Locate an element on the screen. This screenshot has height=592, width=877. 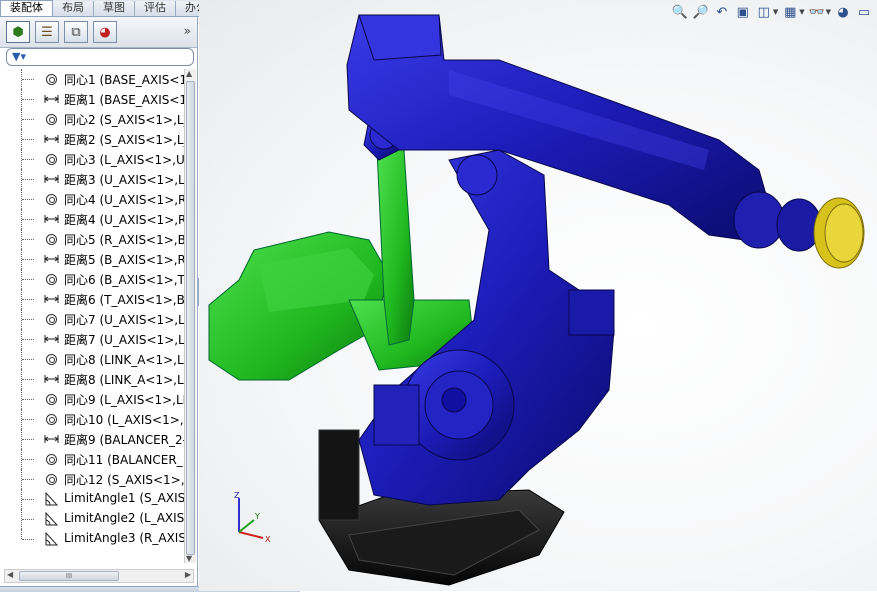
tree-item: 同心7 (U_AXIS<1>,LI is located at coordinates (92, 319).